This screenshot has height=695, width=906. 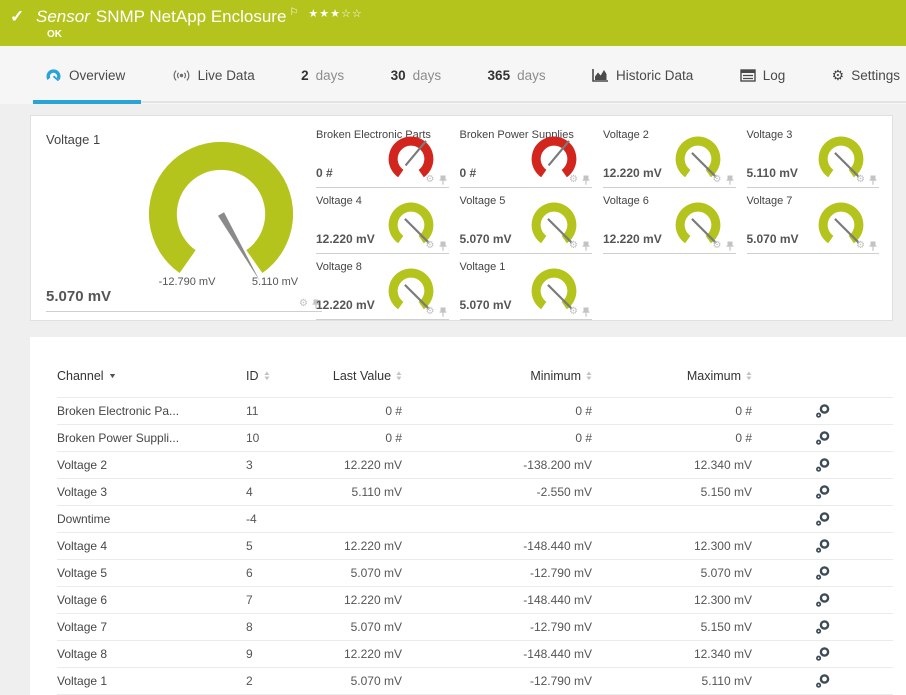 I want to click on sensor-name: SNMP NetApp Enclosure, so click(x=191, y=16).